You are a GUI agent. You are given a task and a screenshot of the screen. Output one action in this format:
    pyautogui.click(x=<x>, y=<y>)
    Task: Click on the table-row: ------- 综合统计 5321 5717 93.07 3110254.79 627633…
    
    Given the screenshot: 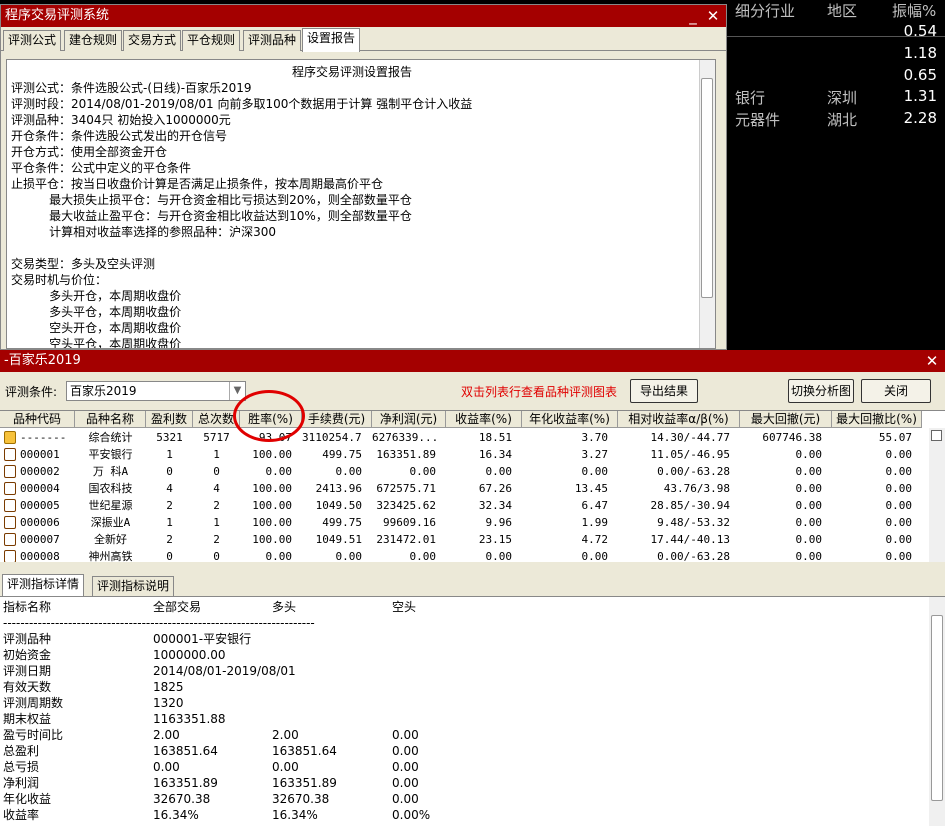 What is the action you would take?
    pyautogui.click(x=464, y=437)
    